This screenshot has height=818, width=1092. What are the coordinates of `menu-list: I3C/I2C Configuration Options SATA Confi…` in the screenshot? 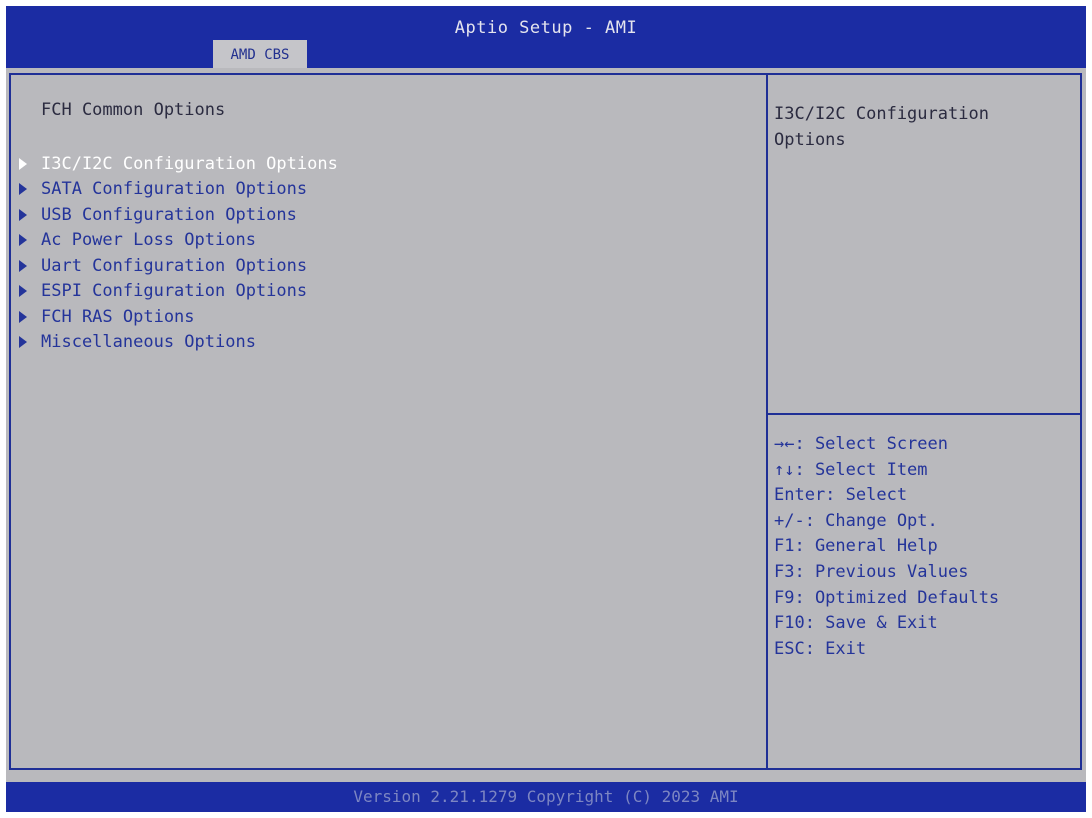 It's located at (178, 253).